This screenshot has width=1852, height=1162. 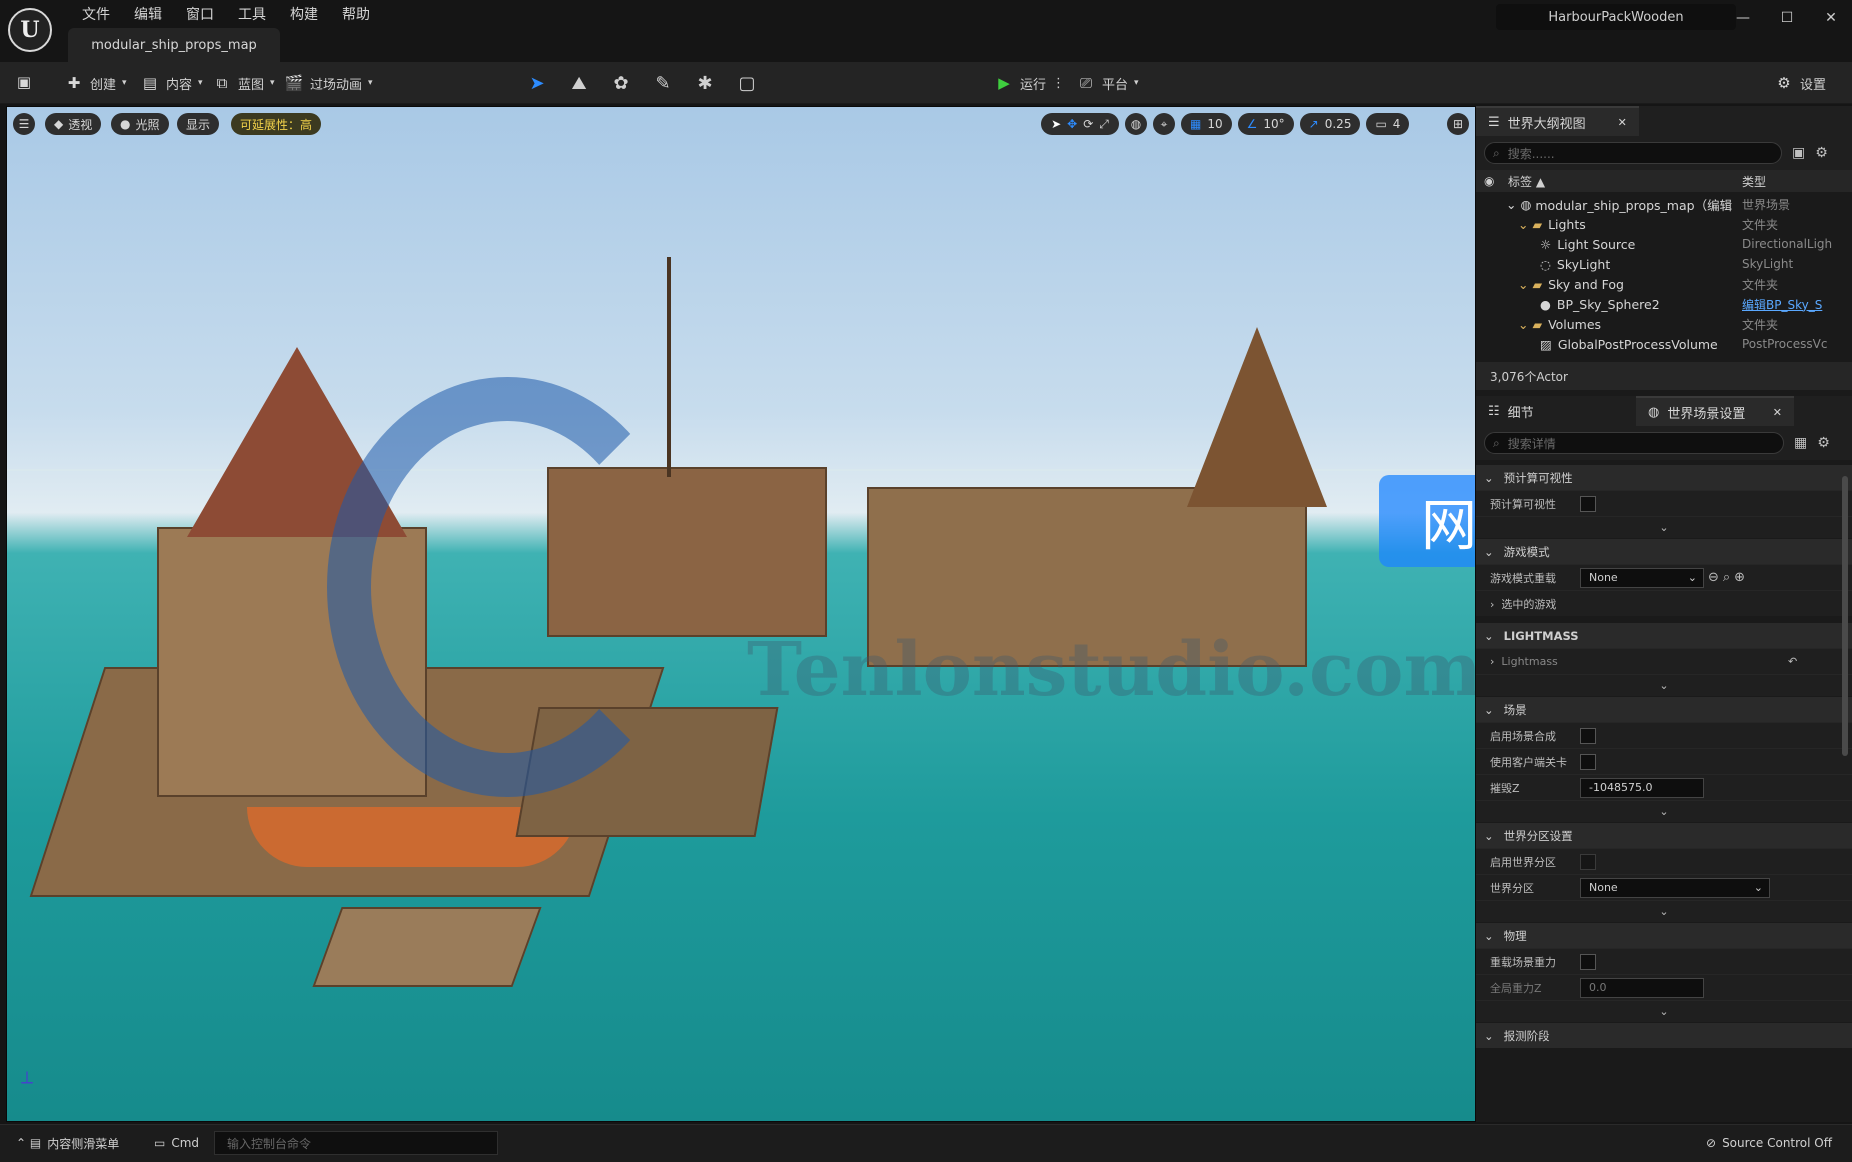 What do you see at coordinates (1664, 603) in the screenshot?
I see `prop-selected-game: › 选中的游戏` at bounding box center [1664, 603].